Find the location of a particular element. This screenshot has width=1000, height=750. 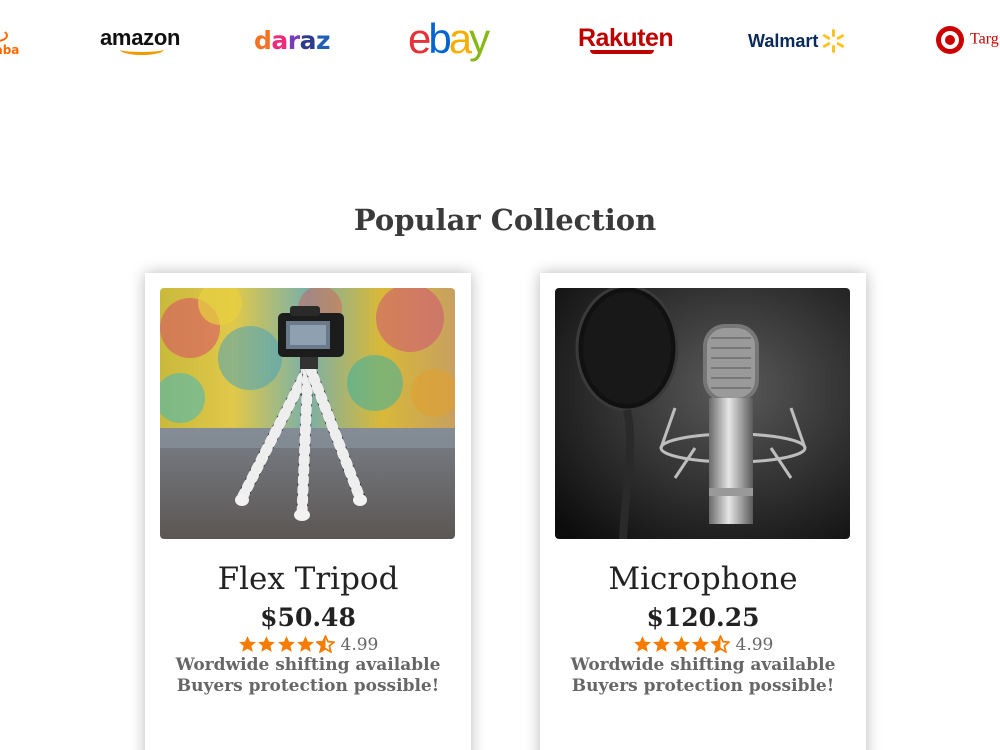

walmart-logo: Walmart is located at coordinates (783, 41).